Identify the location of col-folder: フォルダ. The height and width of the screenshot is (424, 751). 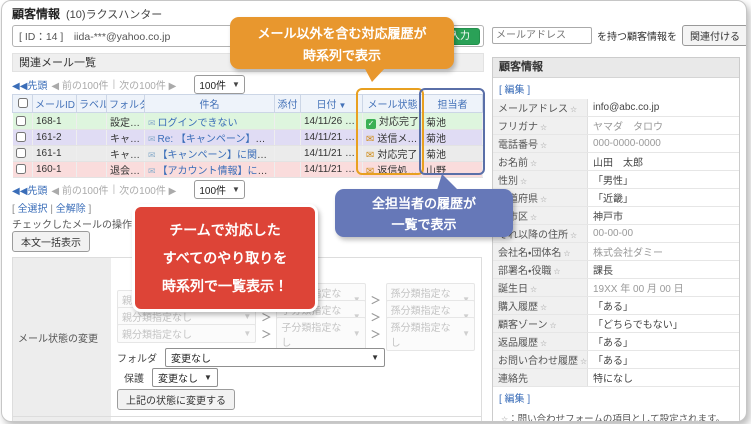
(125, 103).